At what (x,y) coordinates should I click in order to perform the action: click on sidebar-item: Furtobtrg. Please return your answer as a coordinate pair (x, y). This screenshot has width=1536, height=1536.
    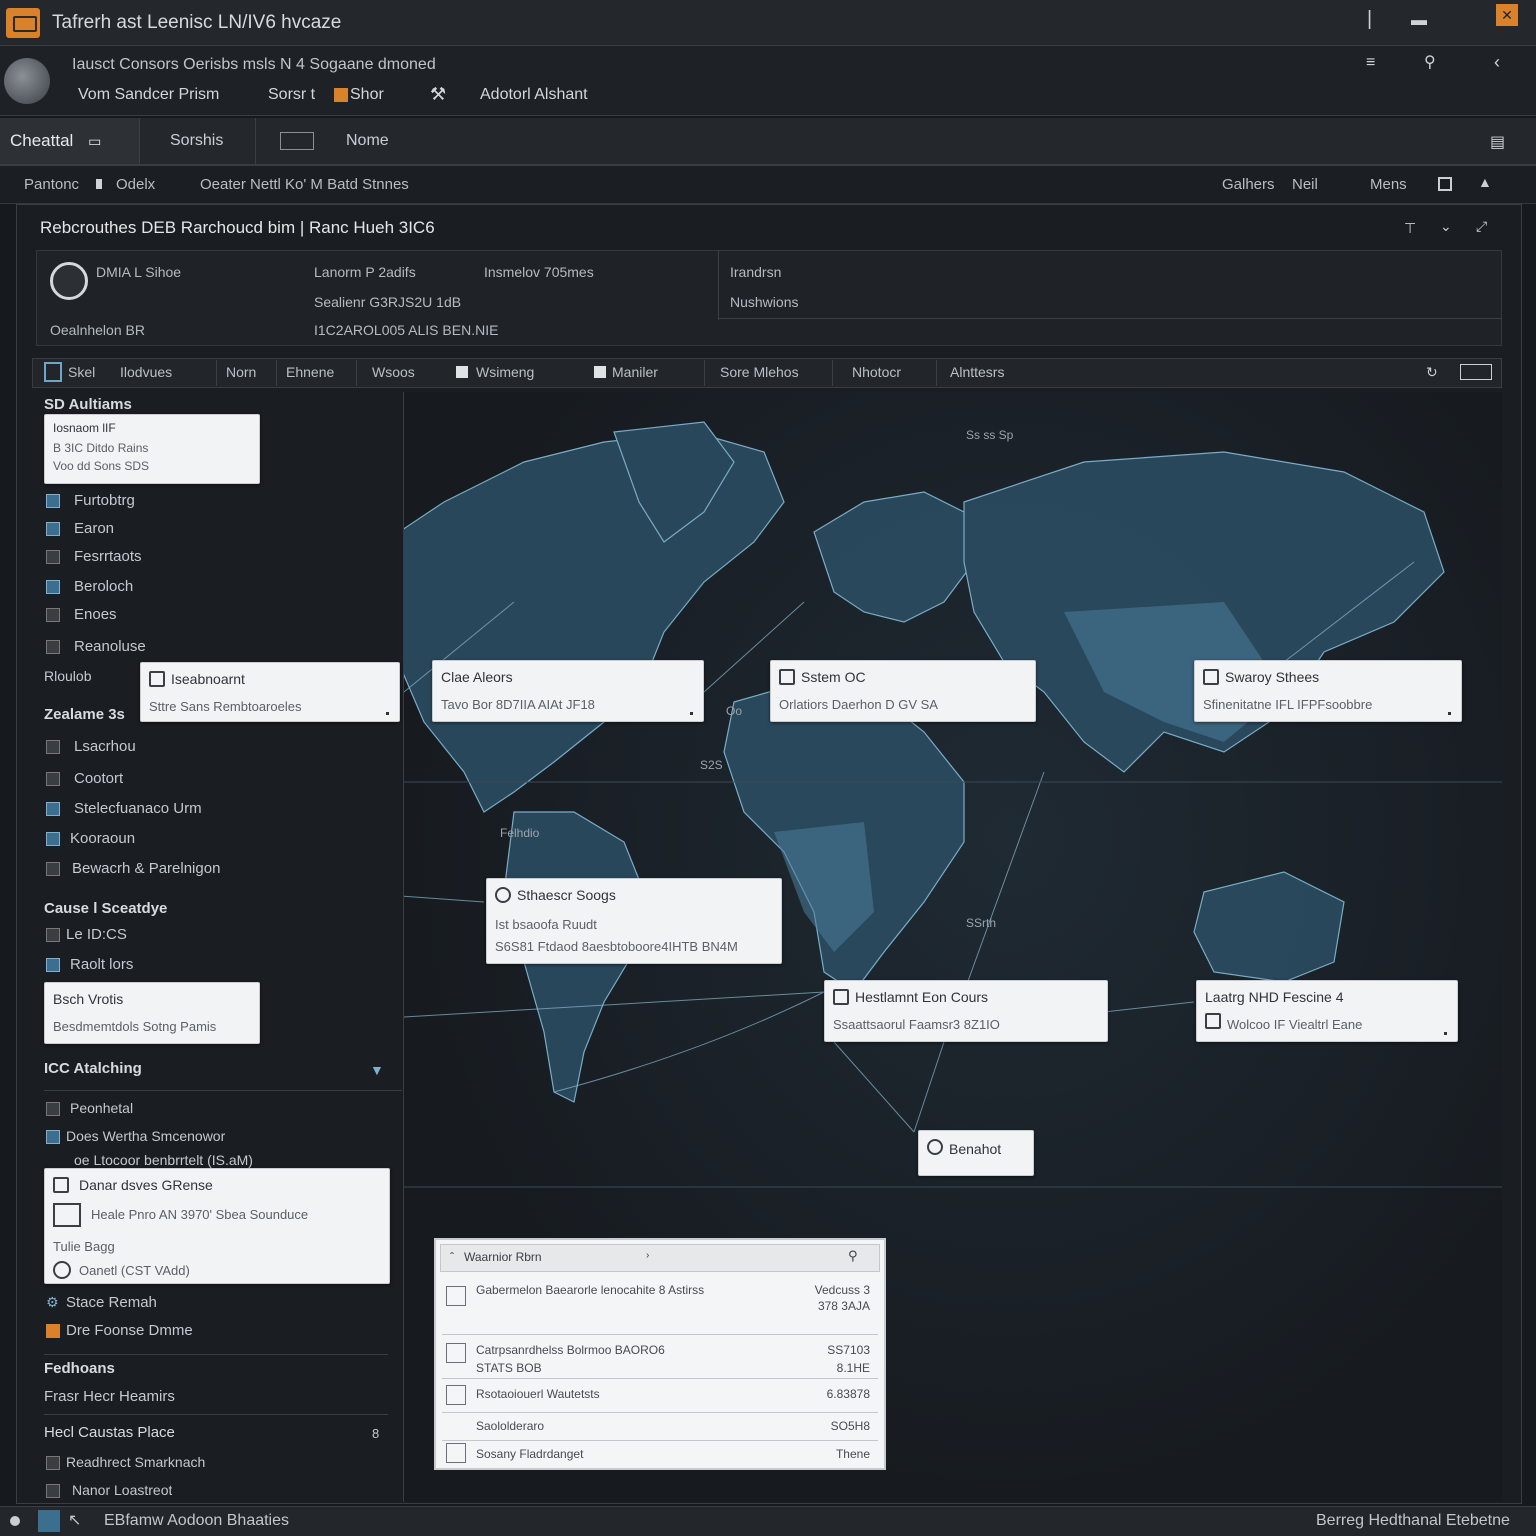
    Looking at the image, I should click on (104, 500).